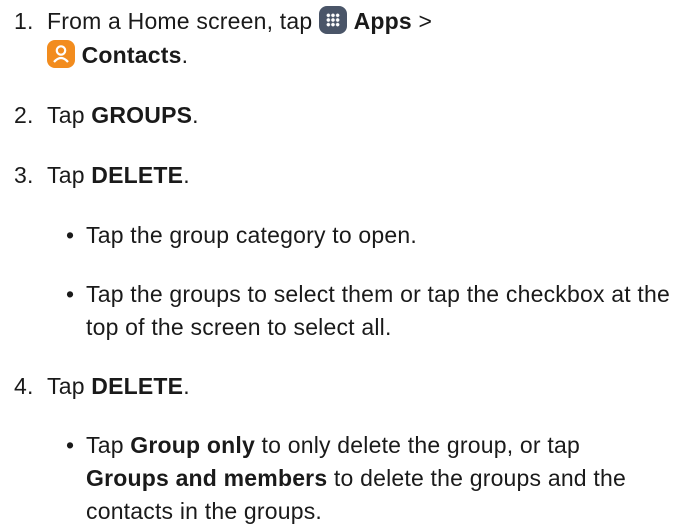 Image resolution: width=693 pixels, height=528 pixels. Describe the element at coordinates (180, 21) in the screenshot. I see `step-text: From a Home screen, tap` at that location.